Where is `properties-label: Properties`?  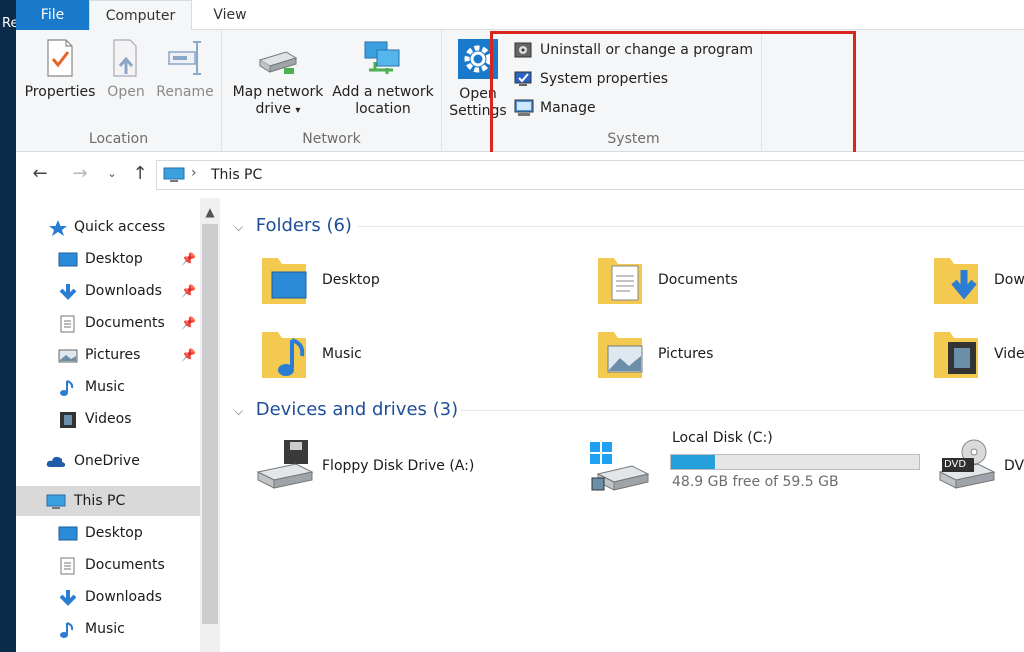
properties-label: Properties is located at coordinates (60, 92).